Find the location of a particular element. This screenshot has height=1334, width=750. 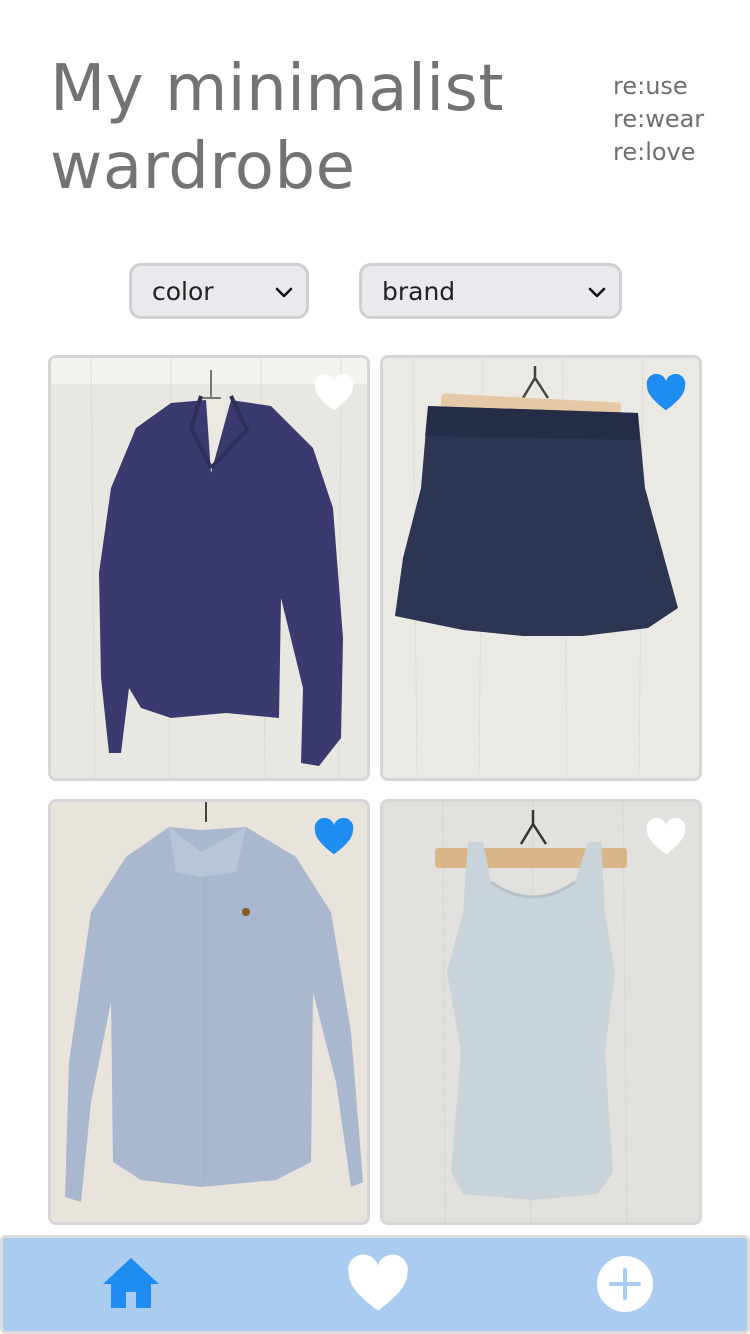

plus-icon is located at coordinates (625, 1284).